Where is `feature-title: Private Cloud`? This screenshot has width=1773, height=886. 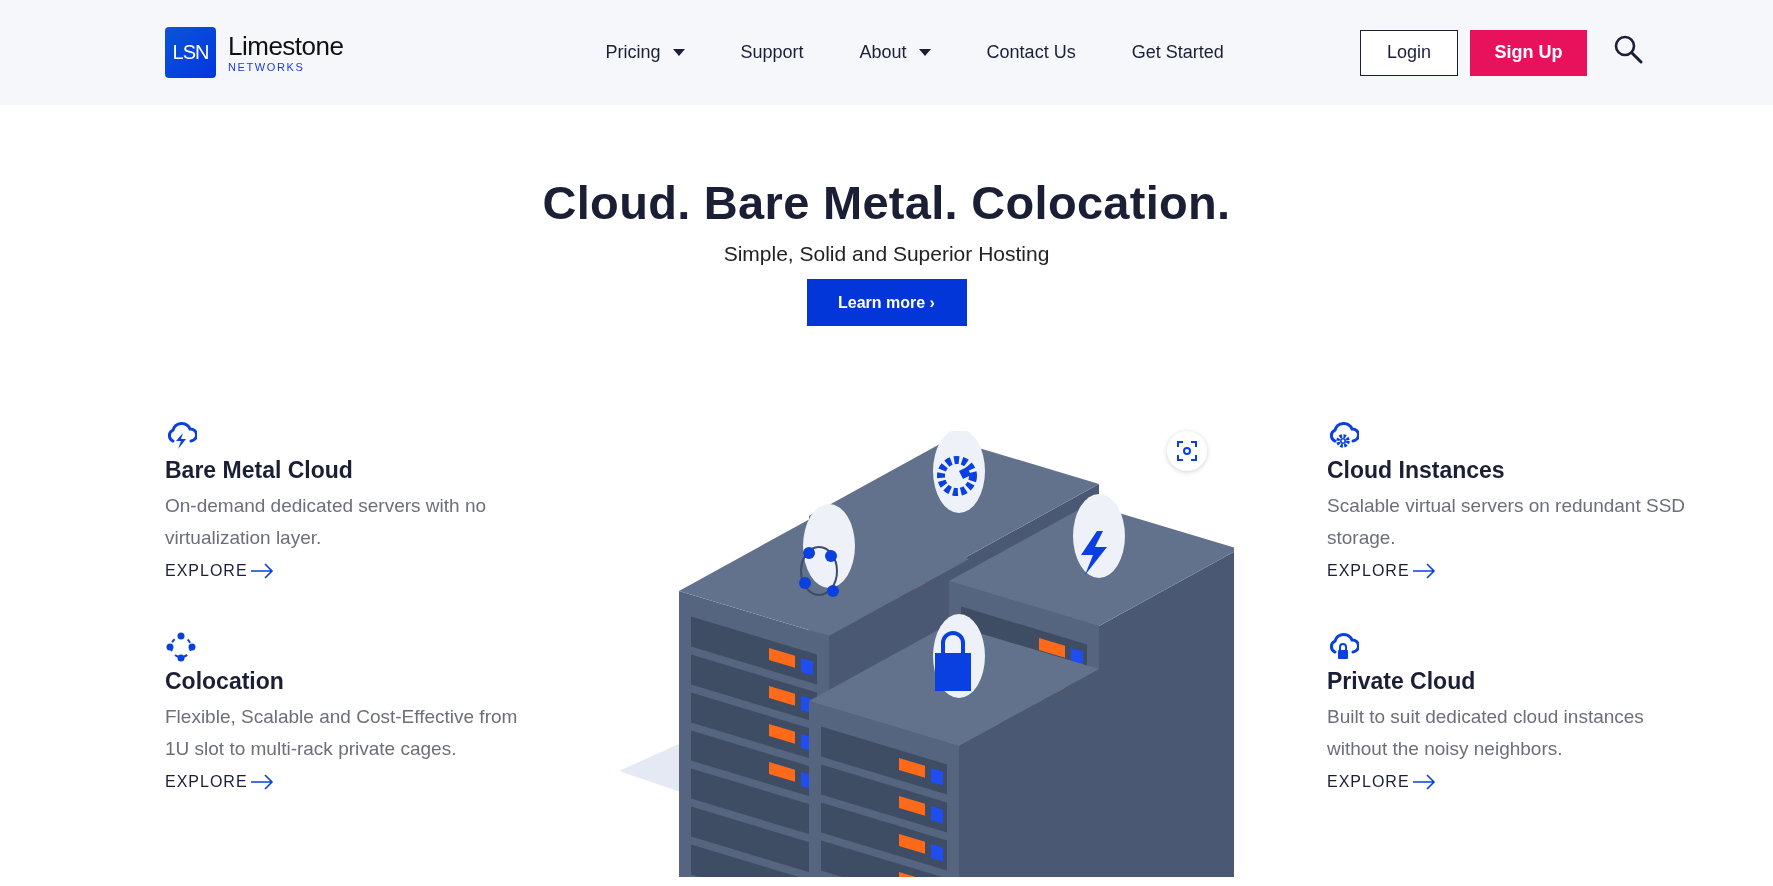 feature-title: Private Cloud is located at coordinates (1402, 681).